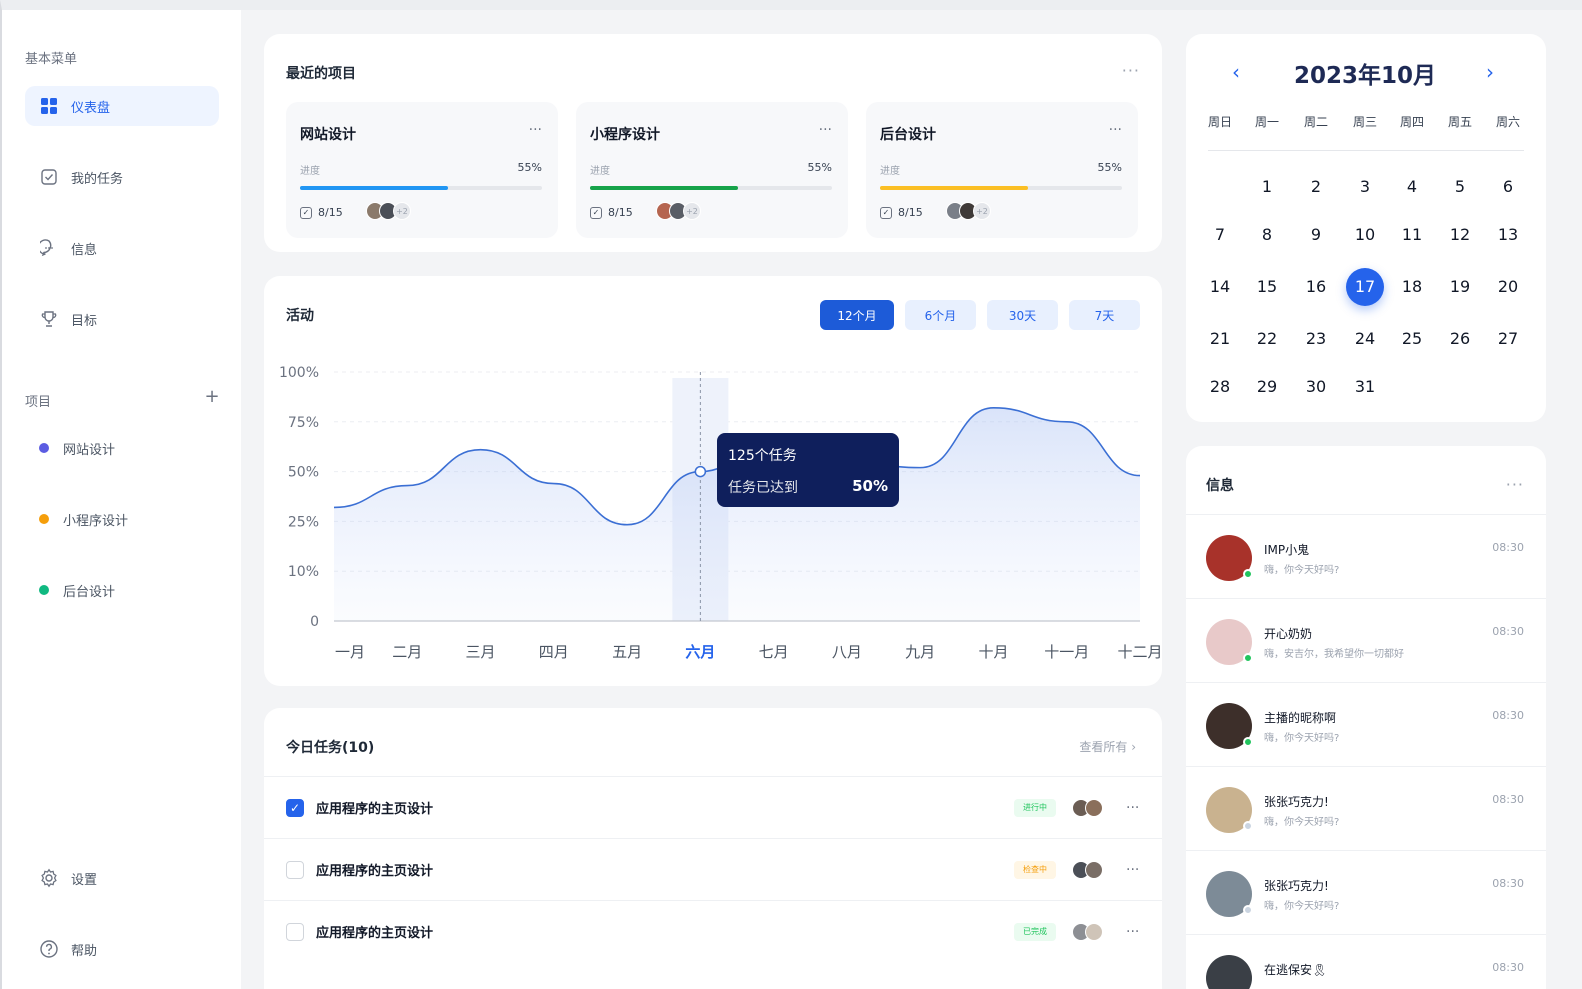 The width and height of the screenshot is (1582, 989). I want to click on calendar-day: 9, so click(1316, 235).